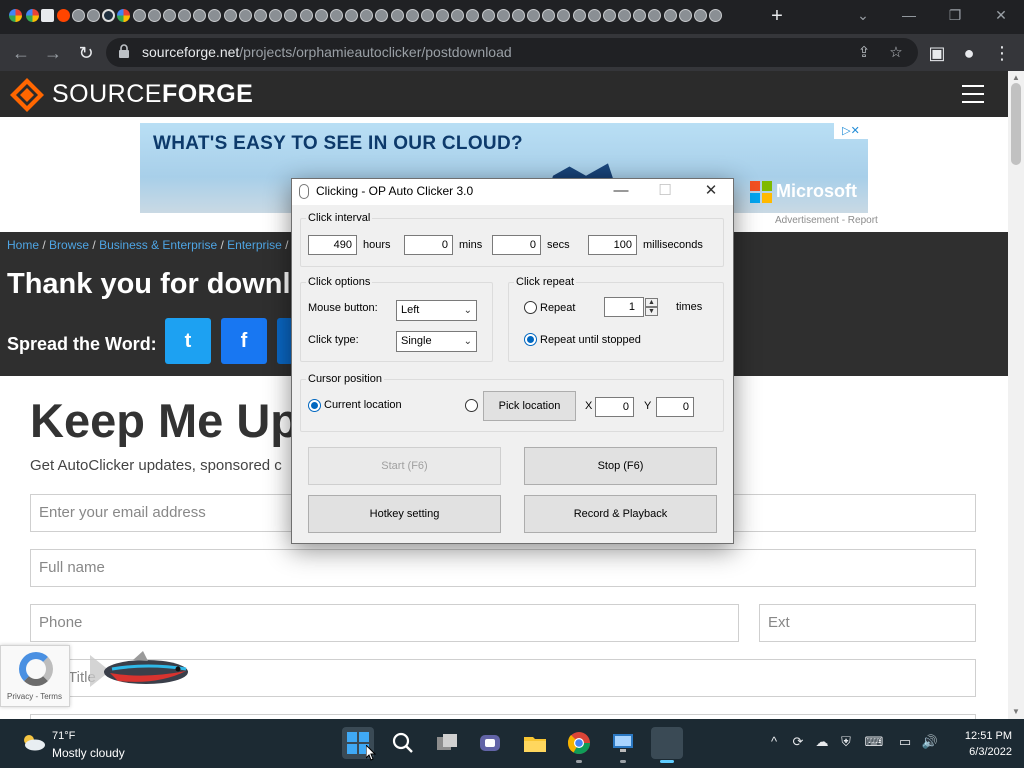  Describe the element at coordinates (777, 16) in the screenshot. I see `new-tab-button: +` at that location.